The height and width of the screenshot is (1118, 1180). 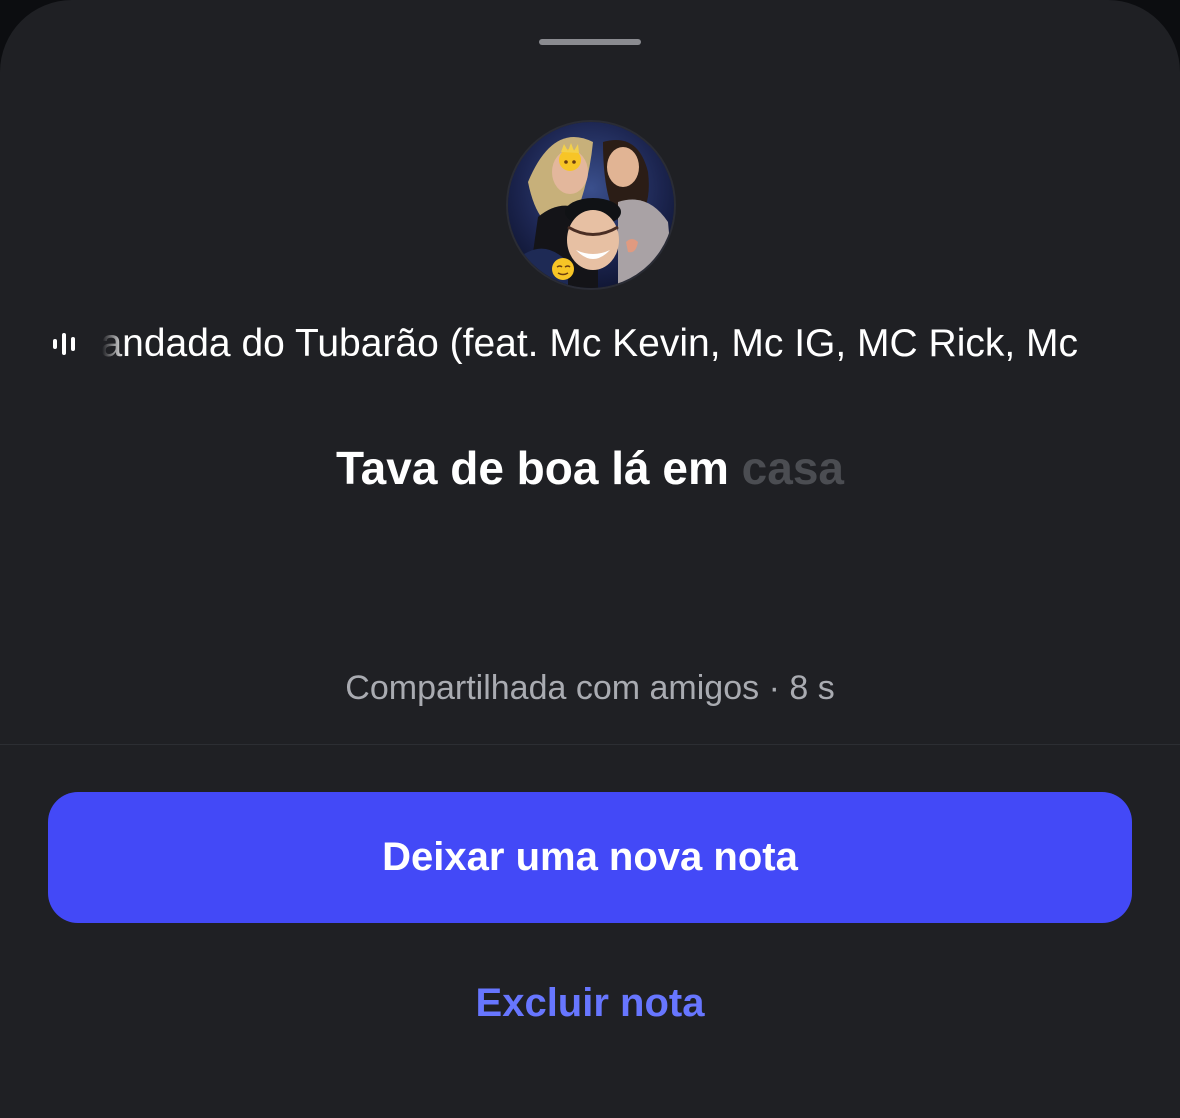 I want to click on note-text: Tava de boa lá em casa, so click(x=590, y=468).